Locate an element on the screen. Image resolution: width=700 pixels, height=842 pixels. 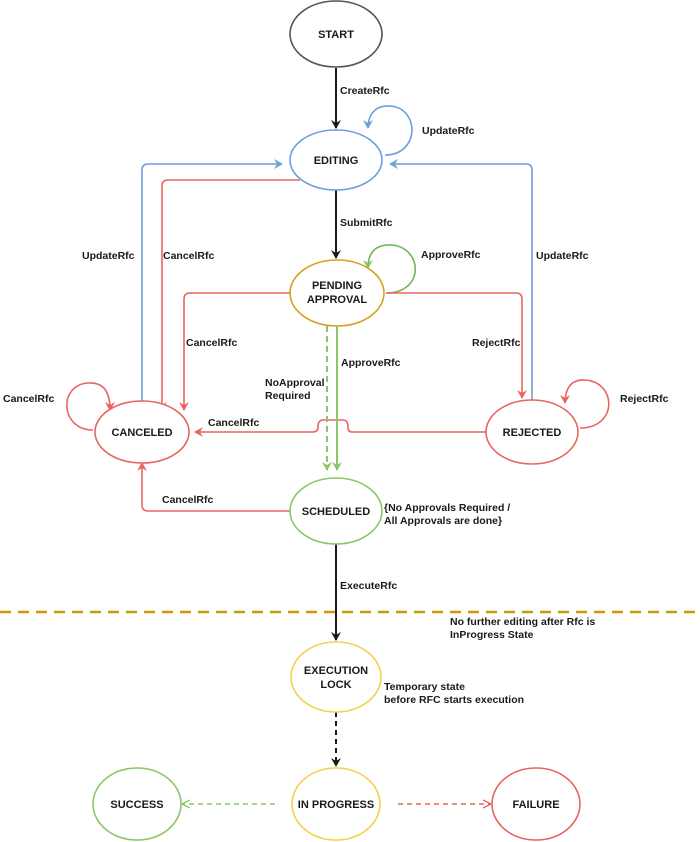
edge-label-update-self: UpdateRfc is located at coordinates (448, 131).